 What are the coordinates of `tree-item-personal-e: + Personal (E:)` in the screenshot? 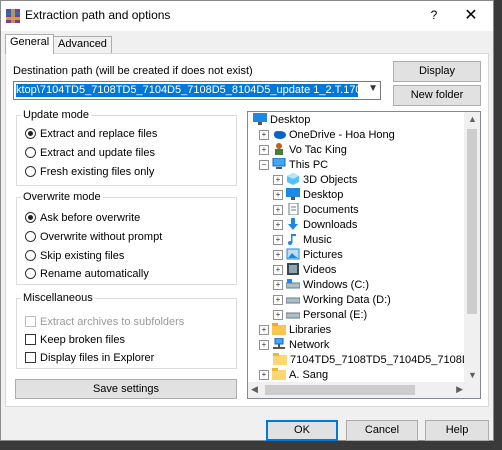 It's located at (320, 315).